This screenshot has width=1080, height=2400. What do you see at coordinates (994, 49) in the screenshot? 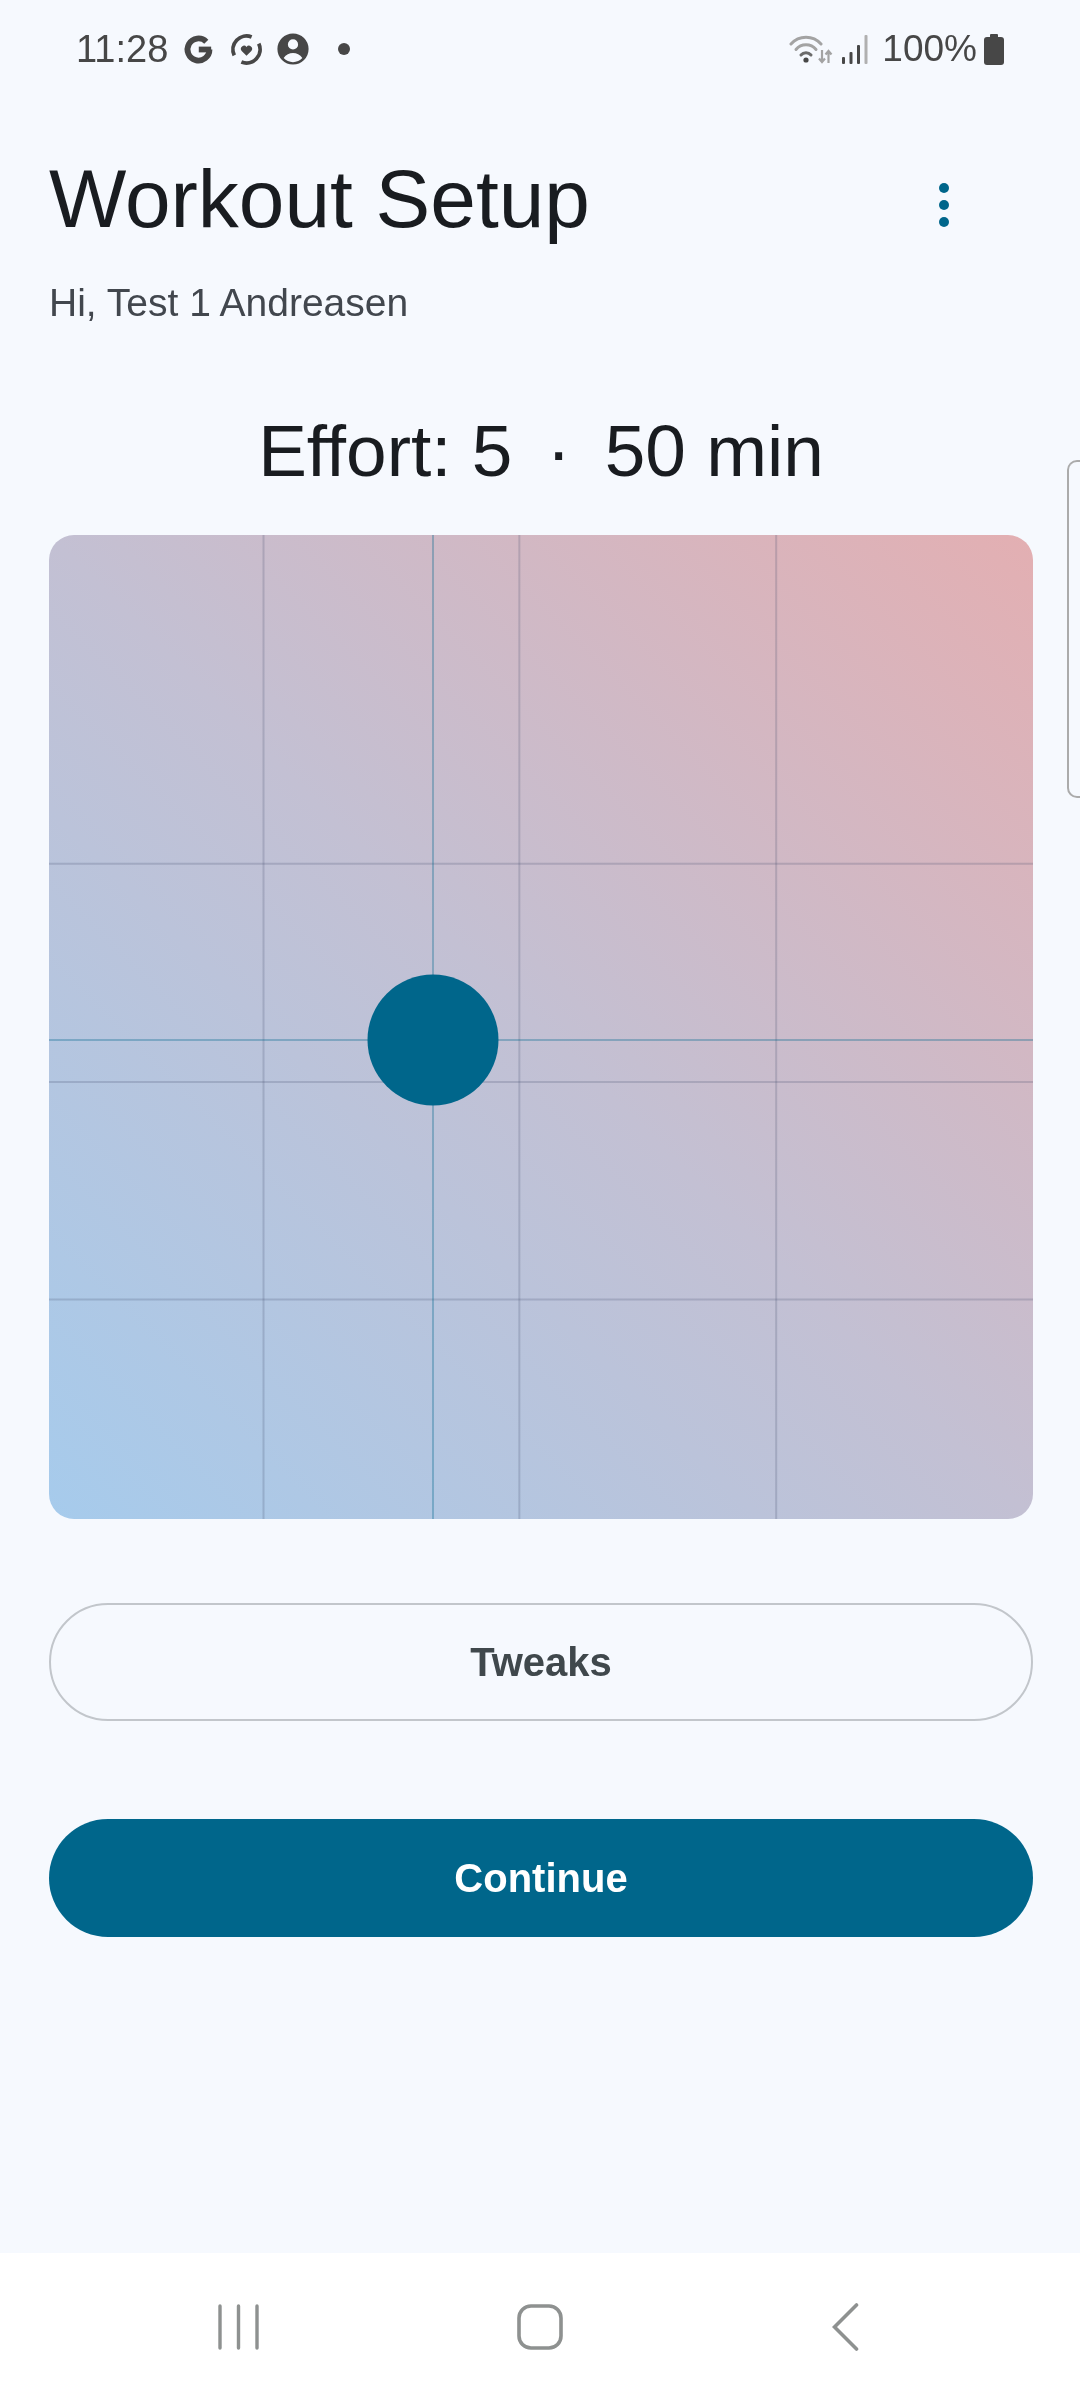
I see `battery-icon` at bounding box center [994, 49].